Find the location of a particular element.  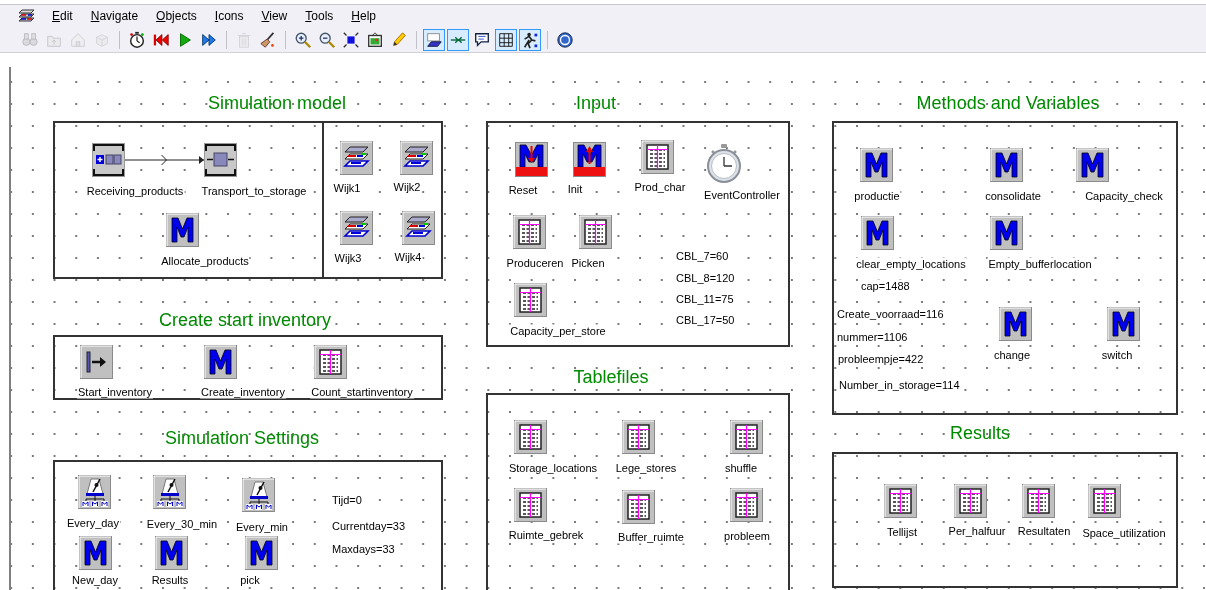

object-label: Per_halfuur is located at coordinates (977, 531).